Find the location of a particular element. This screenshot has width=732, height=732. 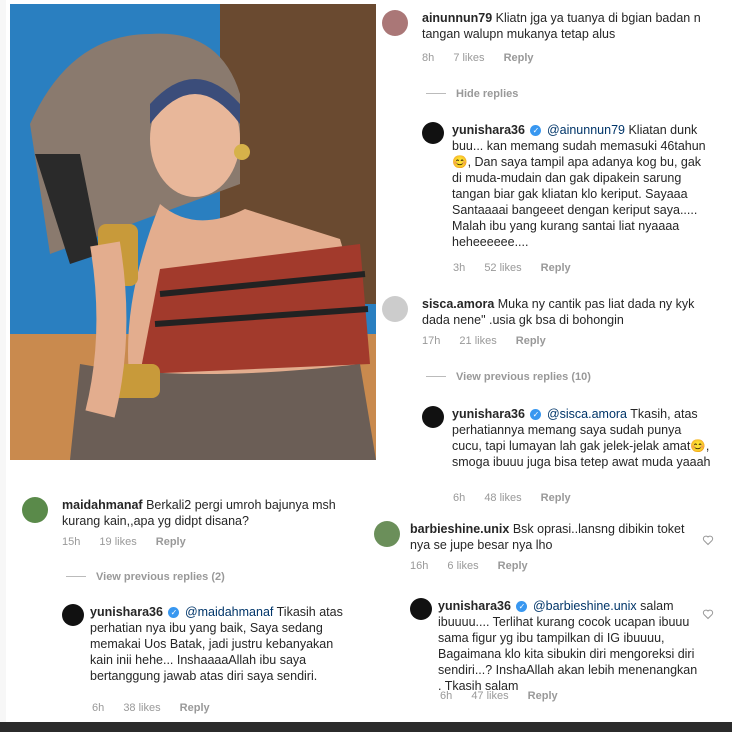

comment-meta: 3h 52 likes Reply is located at coordinates (520, 268).